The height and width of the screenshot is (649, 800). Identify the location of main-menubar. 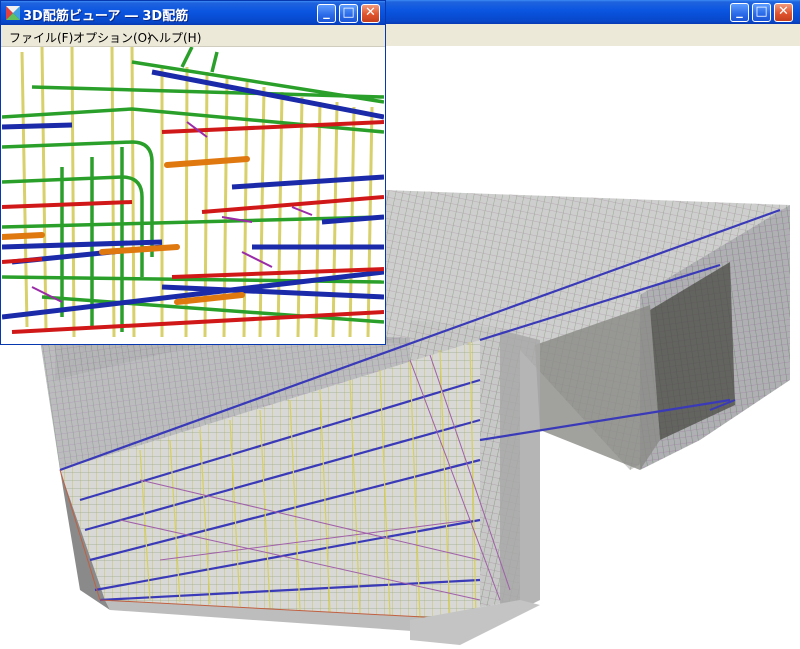
(592, 35).